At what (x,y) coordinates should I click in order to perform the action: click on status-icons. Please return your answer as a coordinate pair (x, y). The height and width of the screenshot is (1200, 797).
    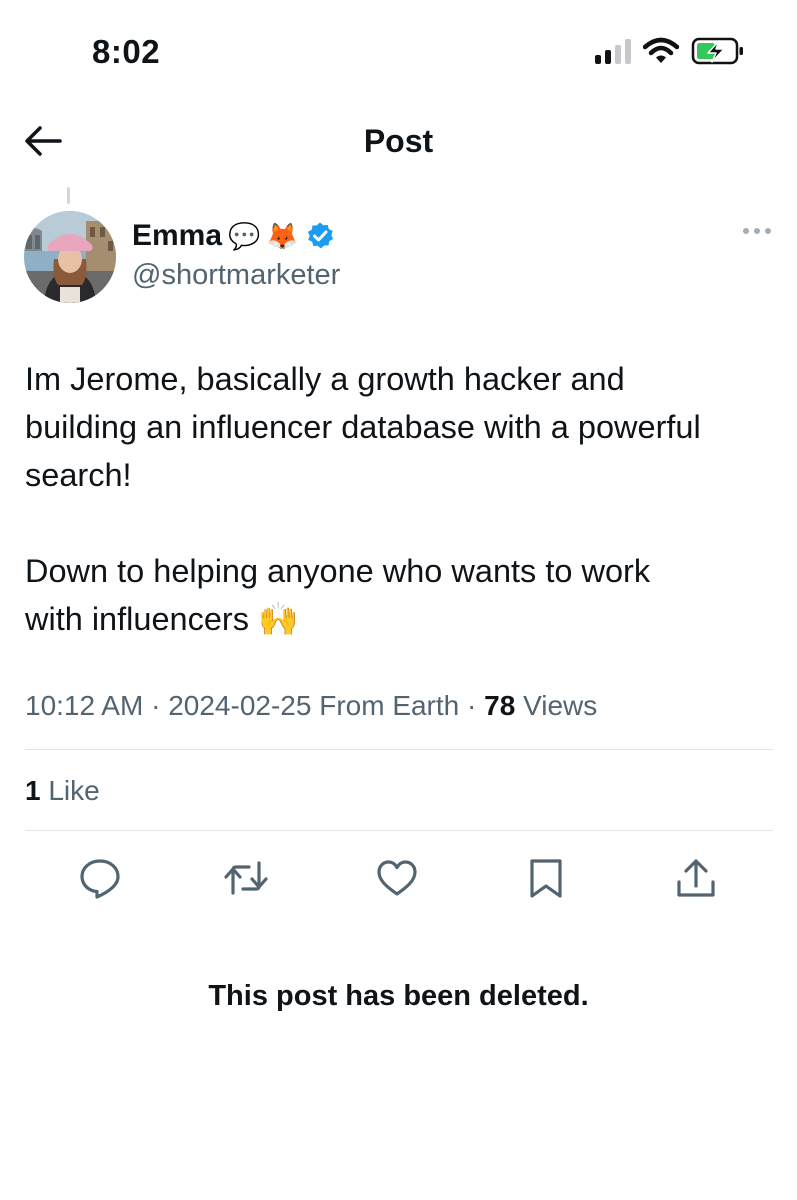
    Looking at the image, I should click on (670, 51).